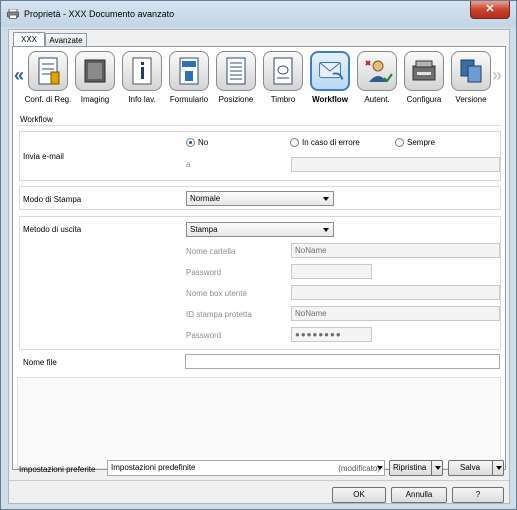  I want to click on restore-label: Ripristina, so click(410, 467).